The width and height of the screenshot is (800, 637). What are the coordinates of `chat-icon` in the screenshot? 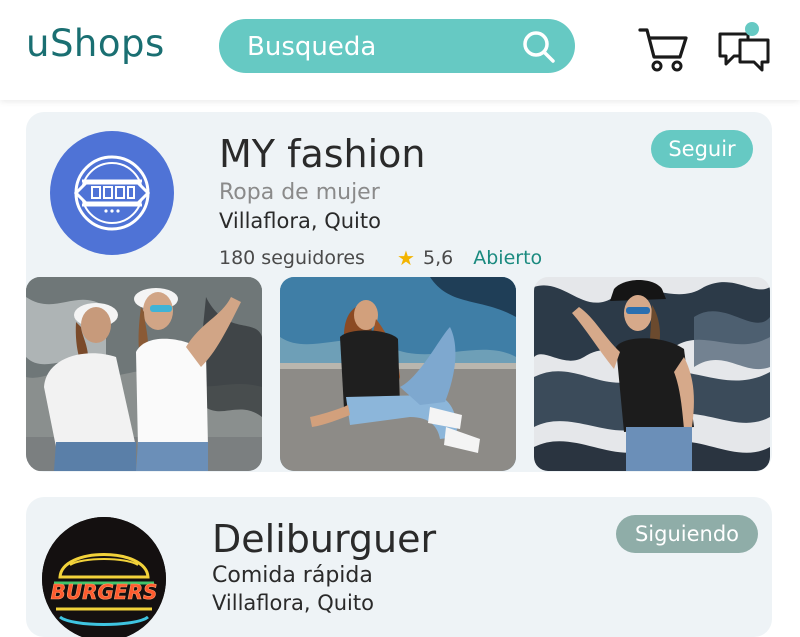 It's located at (744, 47).